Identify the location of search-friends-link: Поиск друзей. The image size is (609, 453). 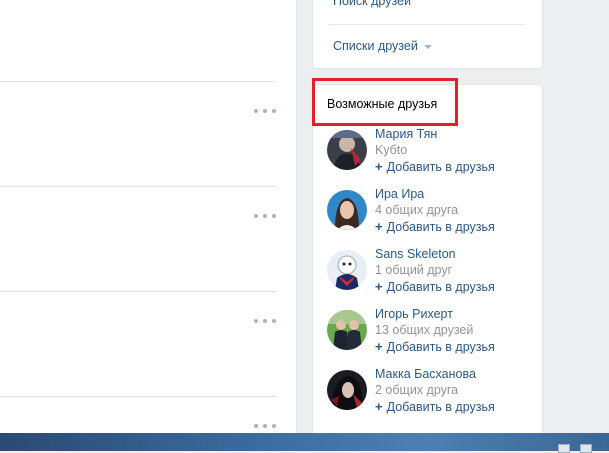
(372, 4).